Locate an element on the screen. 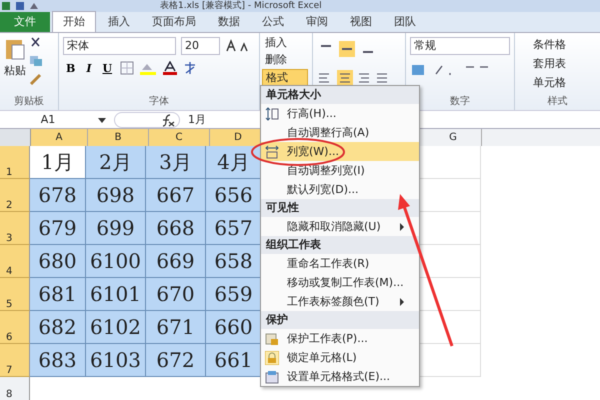 This screenshot has height=400, width=600. styles-button: 套用表 is located at coordinates (557, 64).